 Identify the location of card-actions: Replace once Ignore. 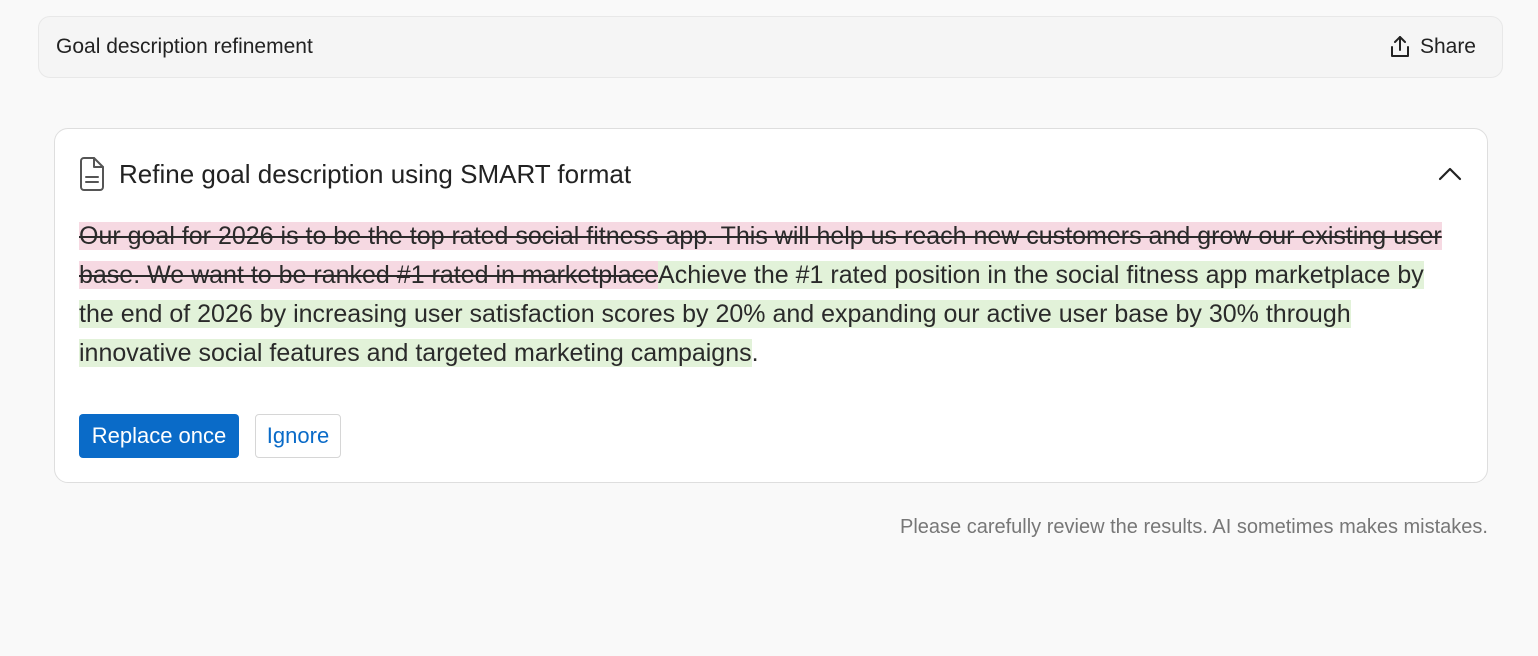
(210, 436).